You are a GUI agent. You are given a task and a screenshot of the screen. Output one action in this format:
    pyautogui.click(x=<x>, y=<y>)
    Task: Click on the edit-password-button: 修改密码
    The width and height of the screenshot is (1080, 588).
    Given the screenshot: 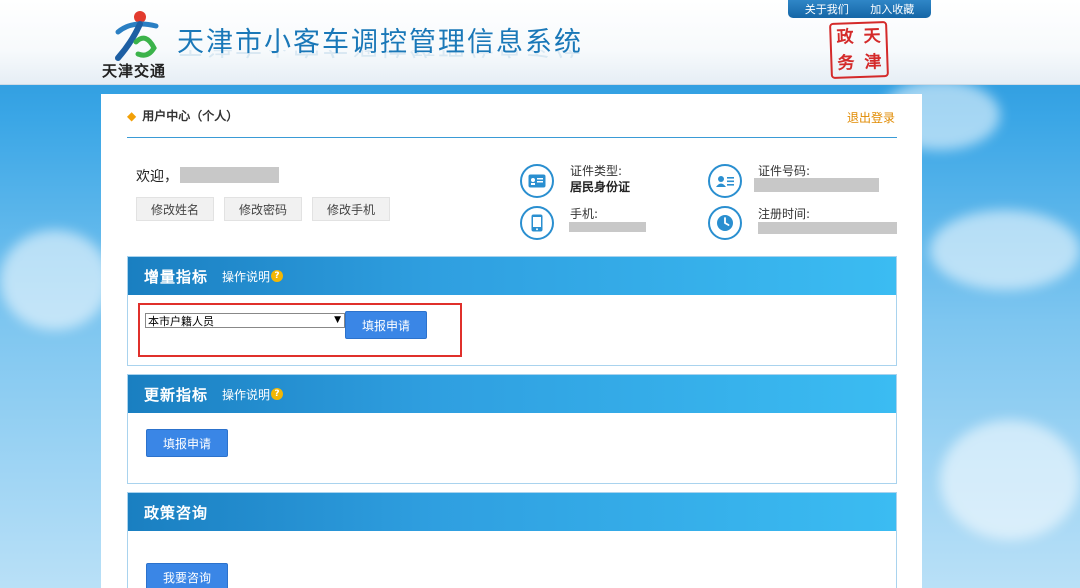 What is the action you would take?
    pyautogui.click(x=263, y=209)
    